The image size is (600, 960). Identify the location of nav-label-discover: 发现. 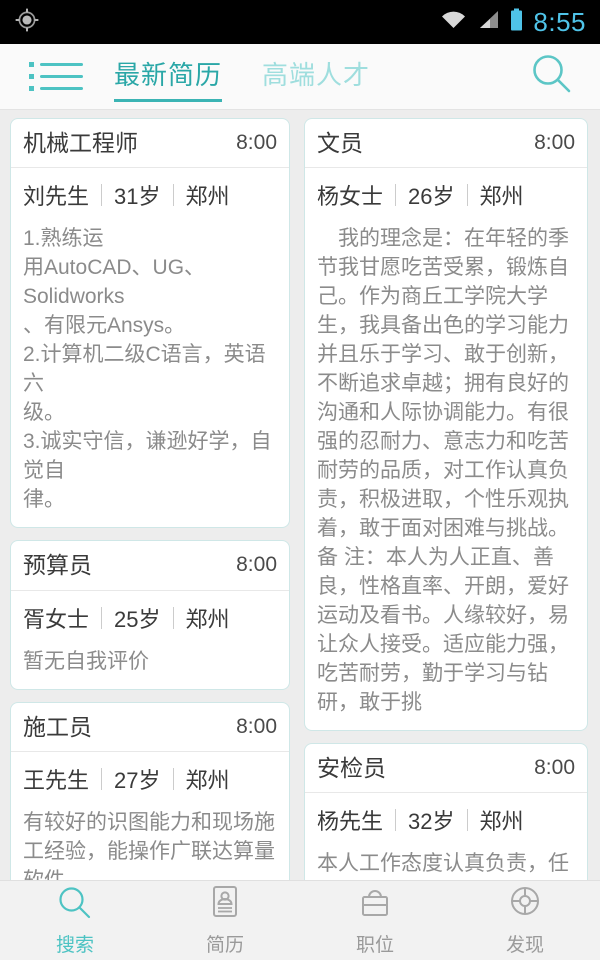
(524, 945).